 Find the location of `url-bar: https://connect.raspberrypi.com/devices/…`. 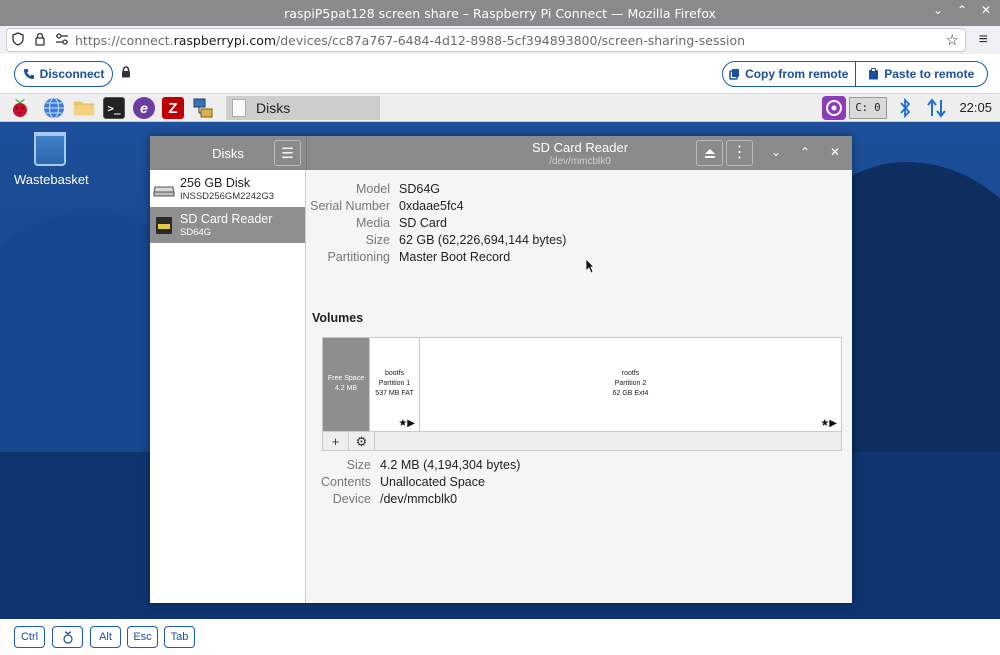

url-bar: https://connect.raspberrypi.com/devices/… is located at coordinates (486, 40).